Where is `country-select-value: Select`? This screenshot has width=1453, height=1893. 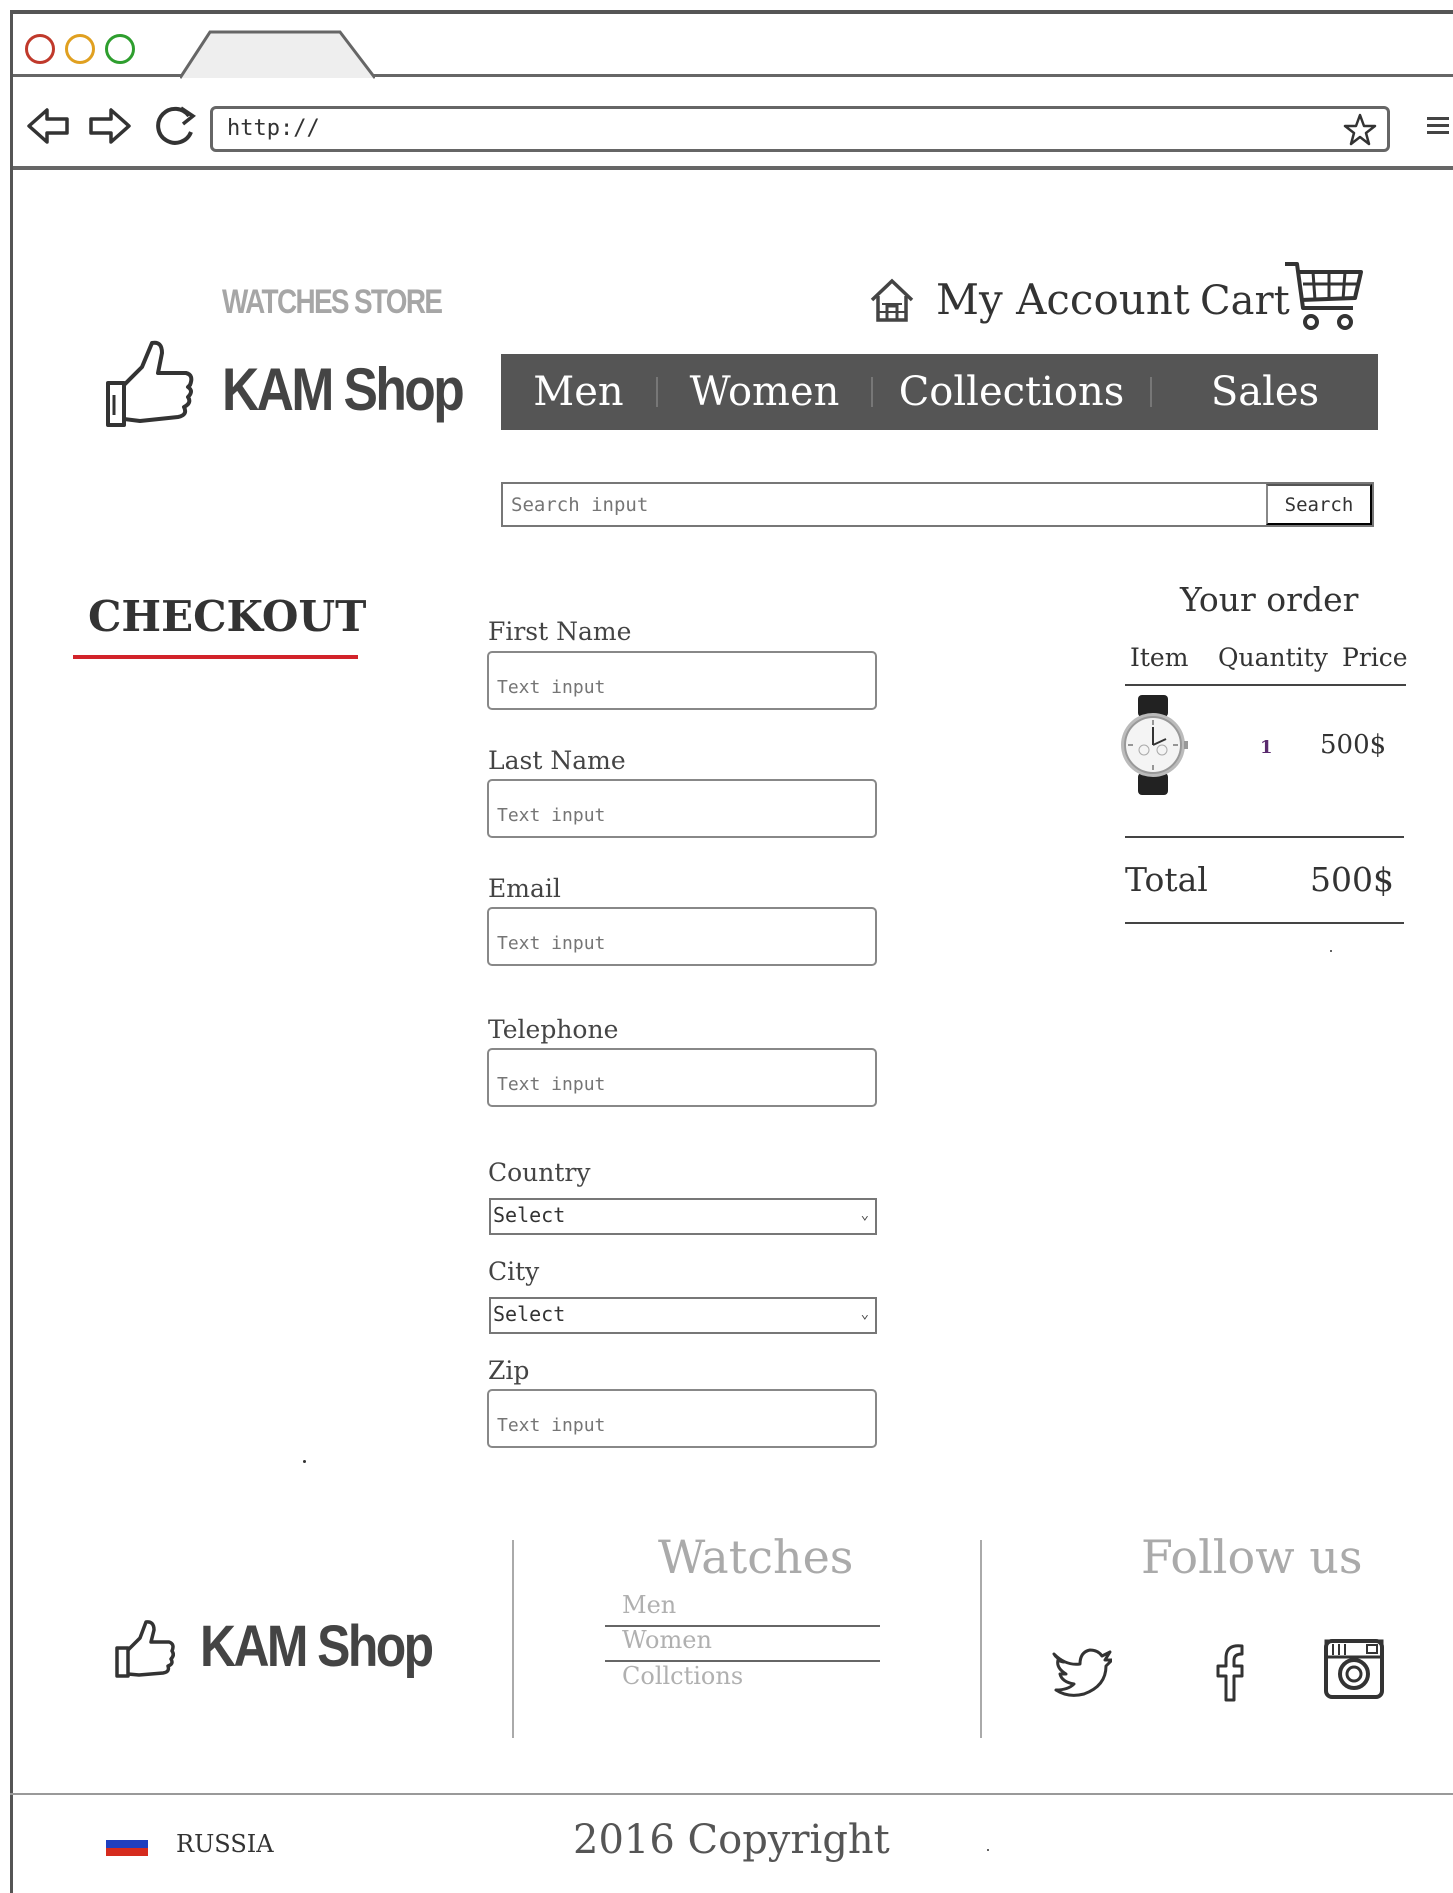
country-select-value: Select is located at coordinates (529, 1215).